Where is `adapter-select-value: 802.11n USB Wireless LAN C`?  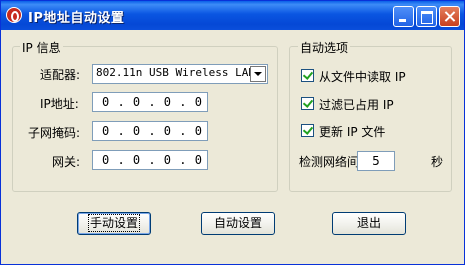
adapter-select-value: 802.11n USB Wireless LAN C is located at coordinates (173, 72).